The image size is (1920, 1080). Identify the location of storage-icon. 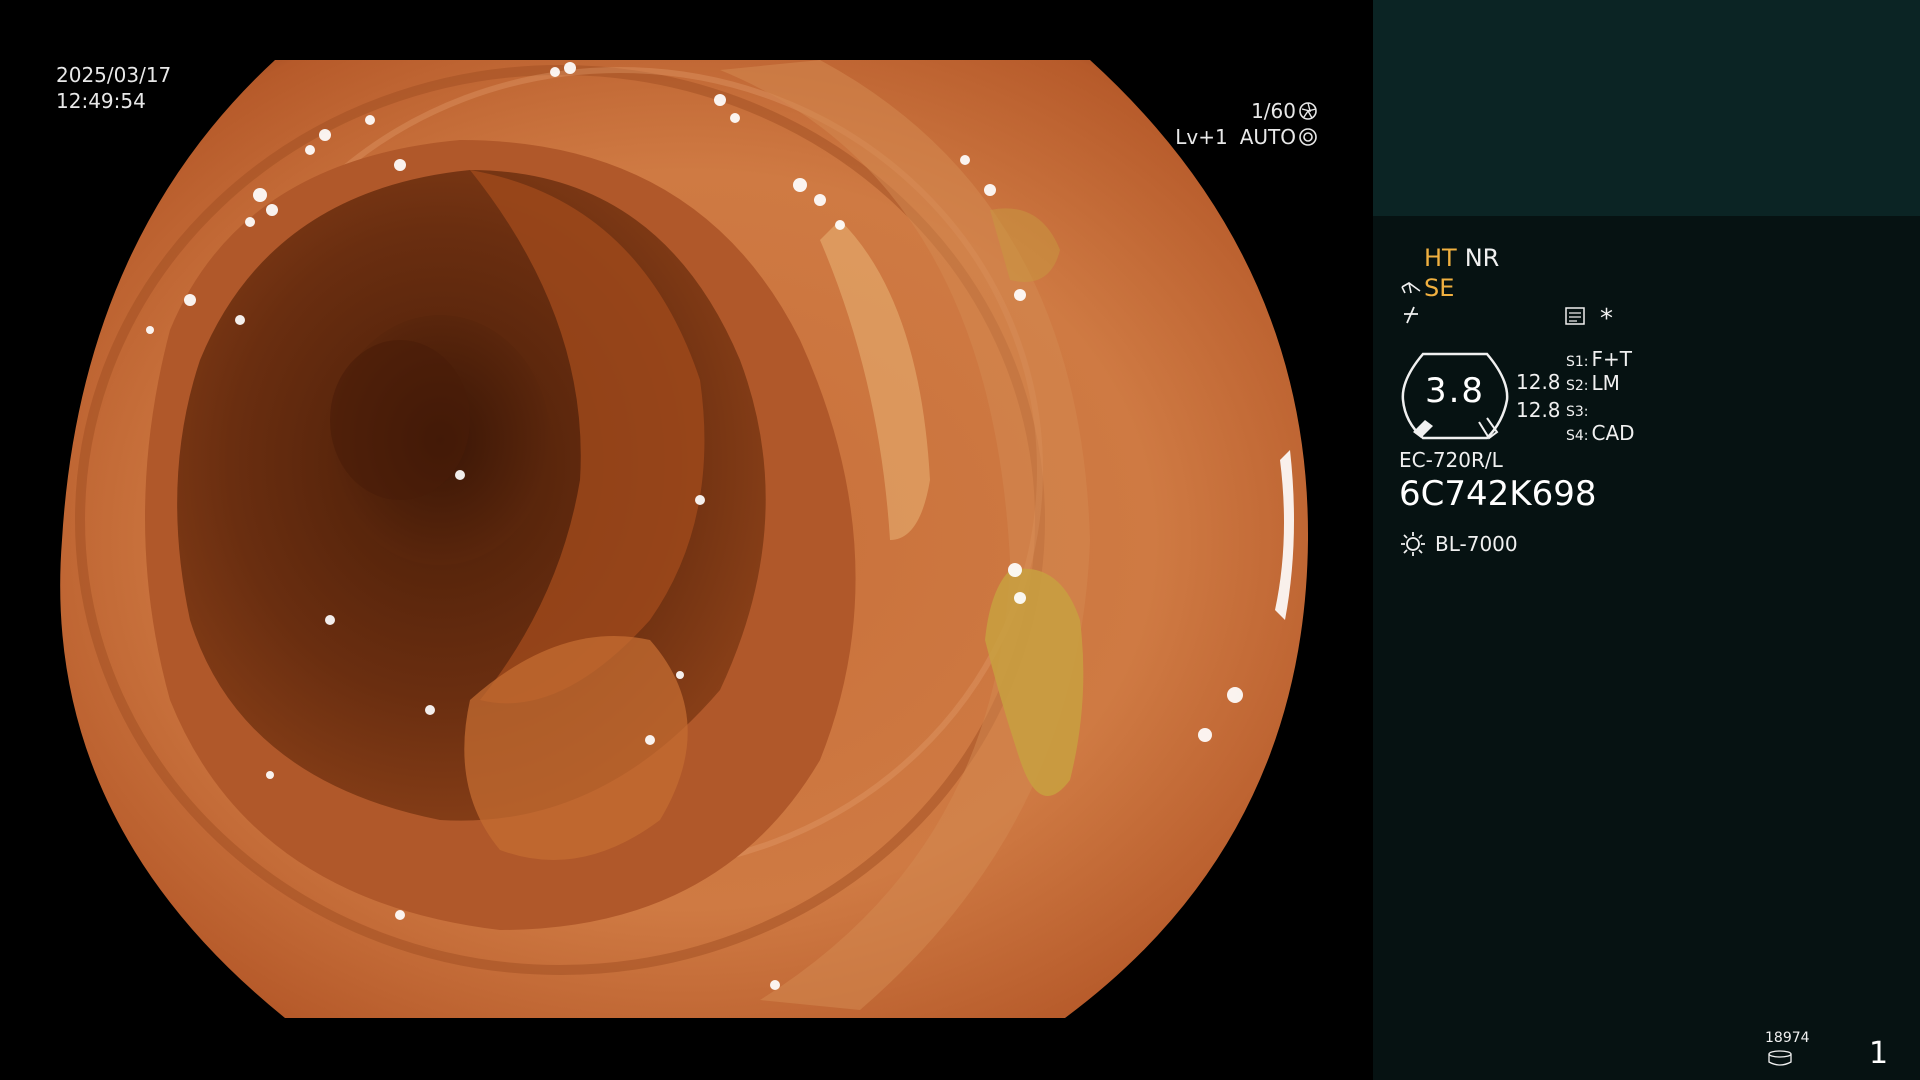
(1780, 1058).